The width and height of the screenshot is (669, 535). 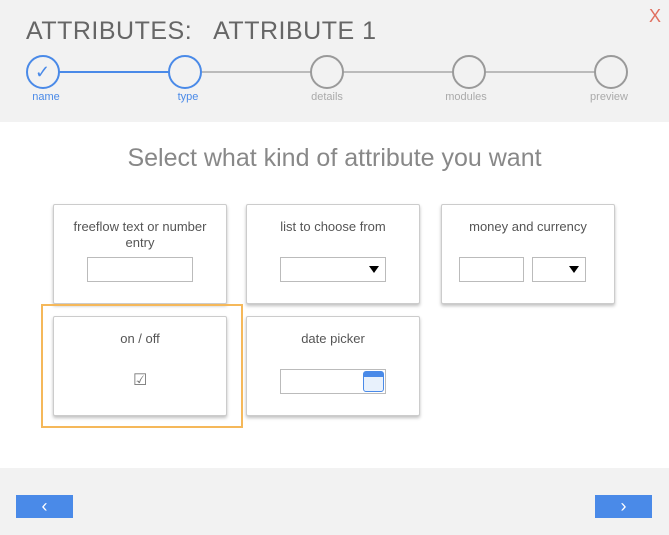 What do you see at coordinates (327, 97) in the screenshot?
I see `step-label-details: details` at bounding box center [327, 97].